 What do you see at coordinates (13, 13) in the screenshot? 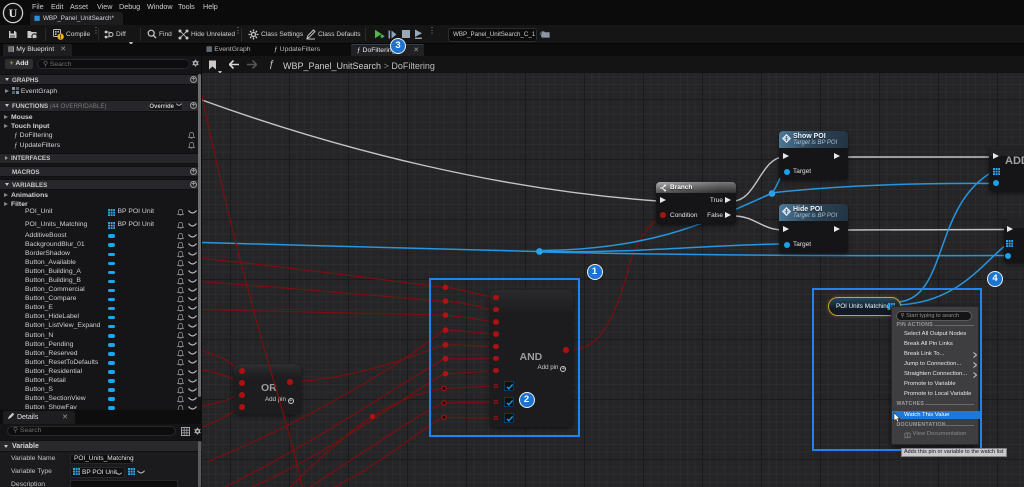
I see `svg-text: U` at bounding box center [13, 13].